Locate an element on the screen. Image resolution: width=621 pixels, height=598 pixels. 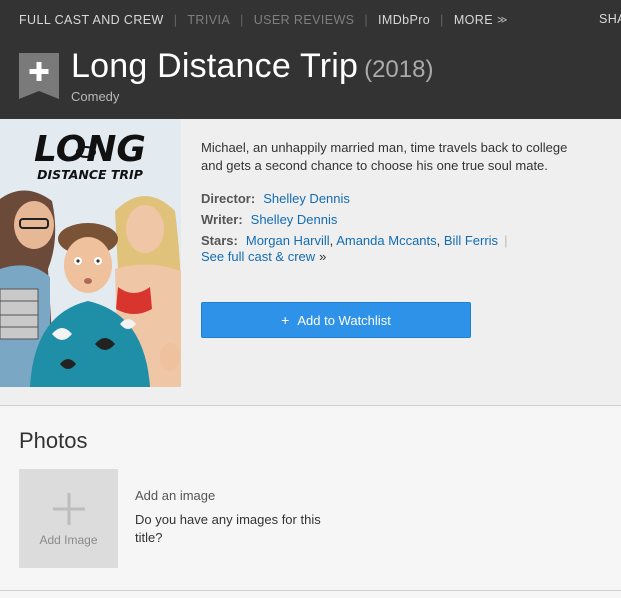
poster-image: LONG DISTANCE TRIP is located at coordinates (90, 253).